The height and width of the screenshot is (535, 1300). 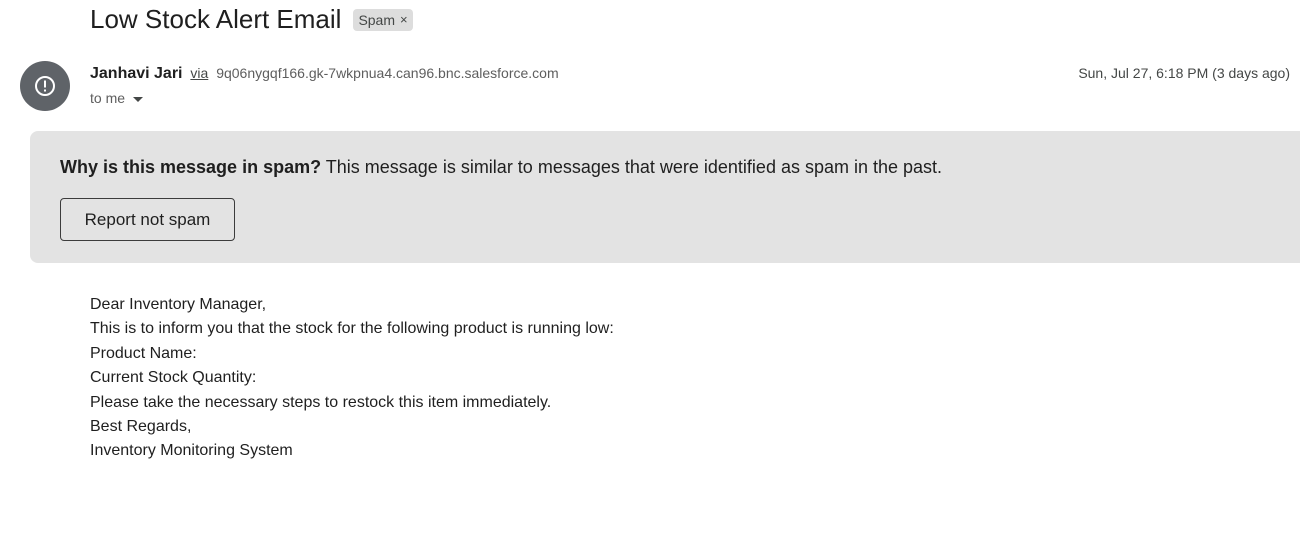 I want to click on spam-label-chip: Spam ×, so click(x=383, y=20).